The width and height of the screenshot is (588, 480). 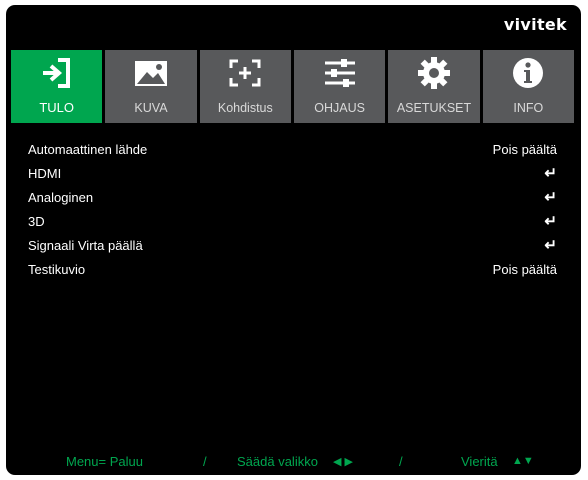 I want to click on vivitek-logo: vivitek, so click(x=535, y=24).